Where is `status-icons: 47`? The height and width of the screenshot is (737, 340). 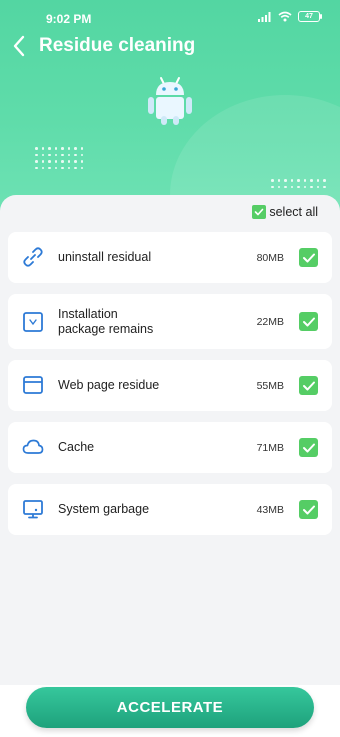
status-icons: 47 is located at coordinates (290, 16).